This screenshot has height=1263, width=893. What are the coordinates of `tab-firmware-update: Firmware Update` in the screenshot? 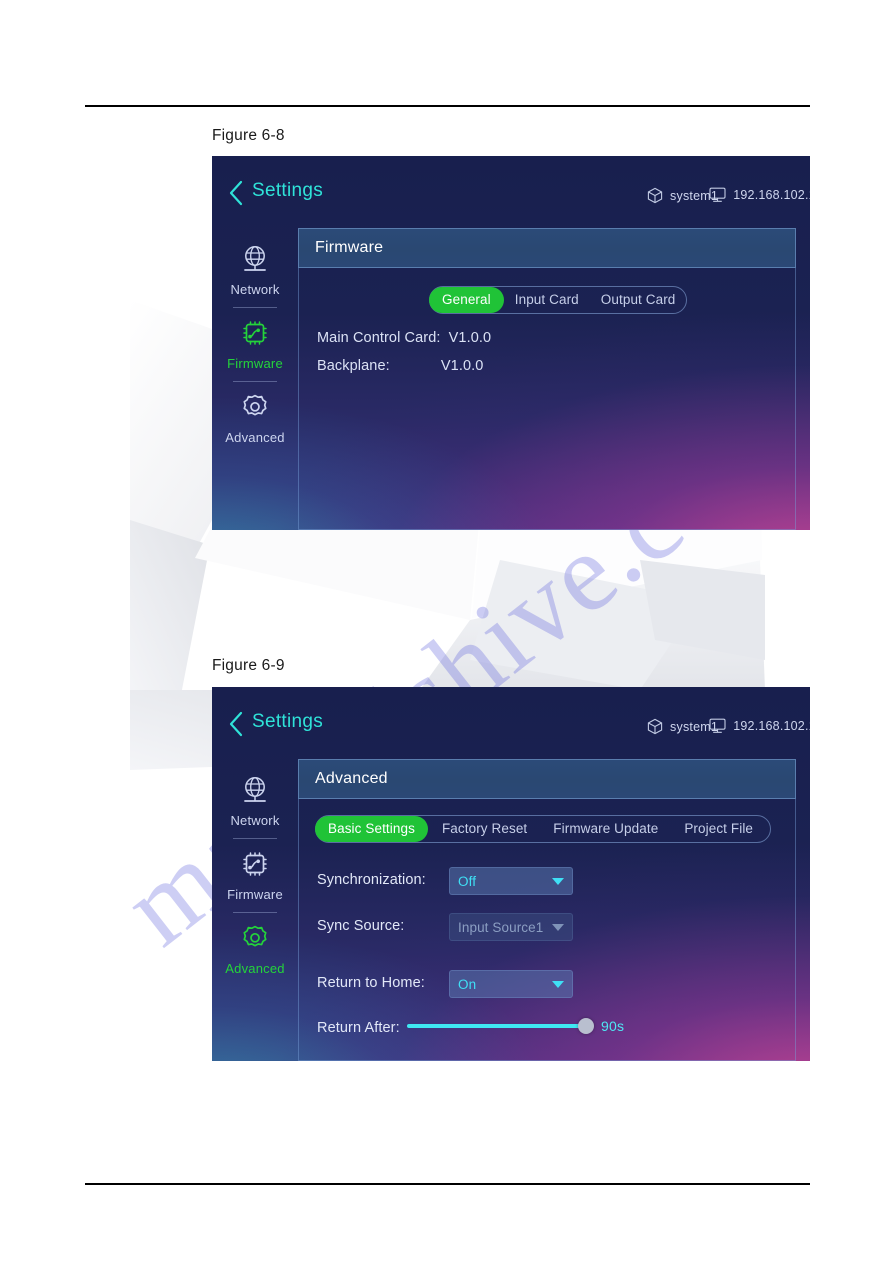 It's located at (605, 829).